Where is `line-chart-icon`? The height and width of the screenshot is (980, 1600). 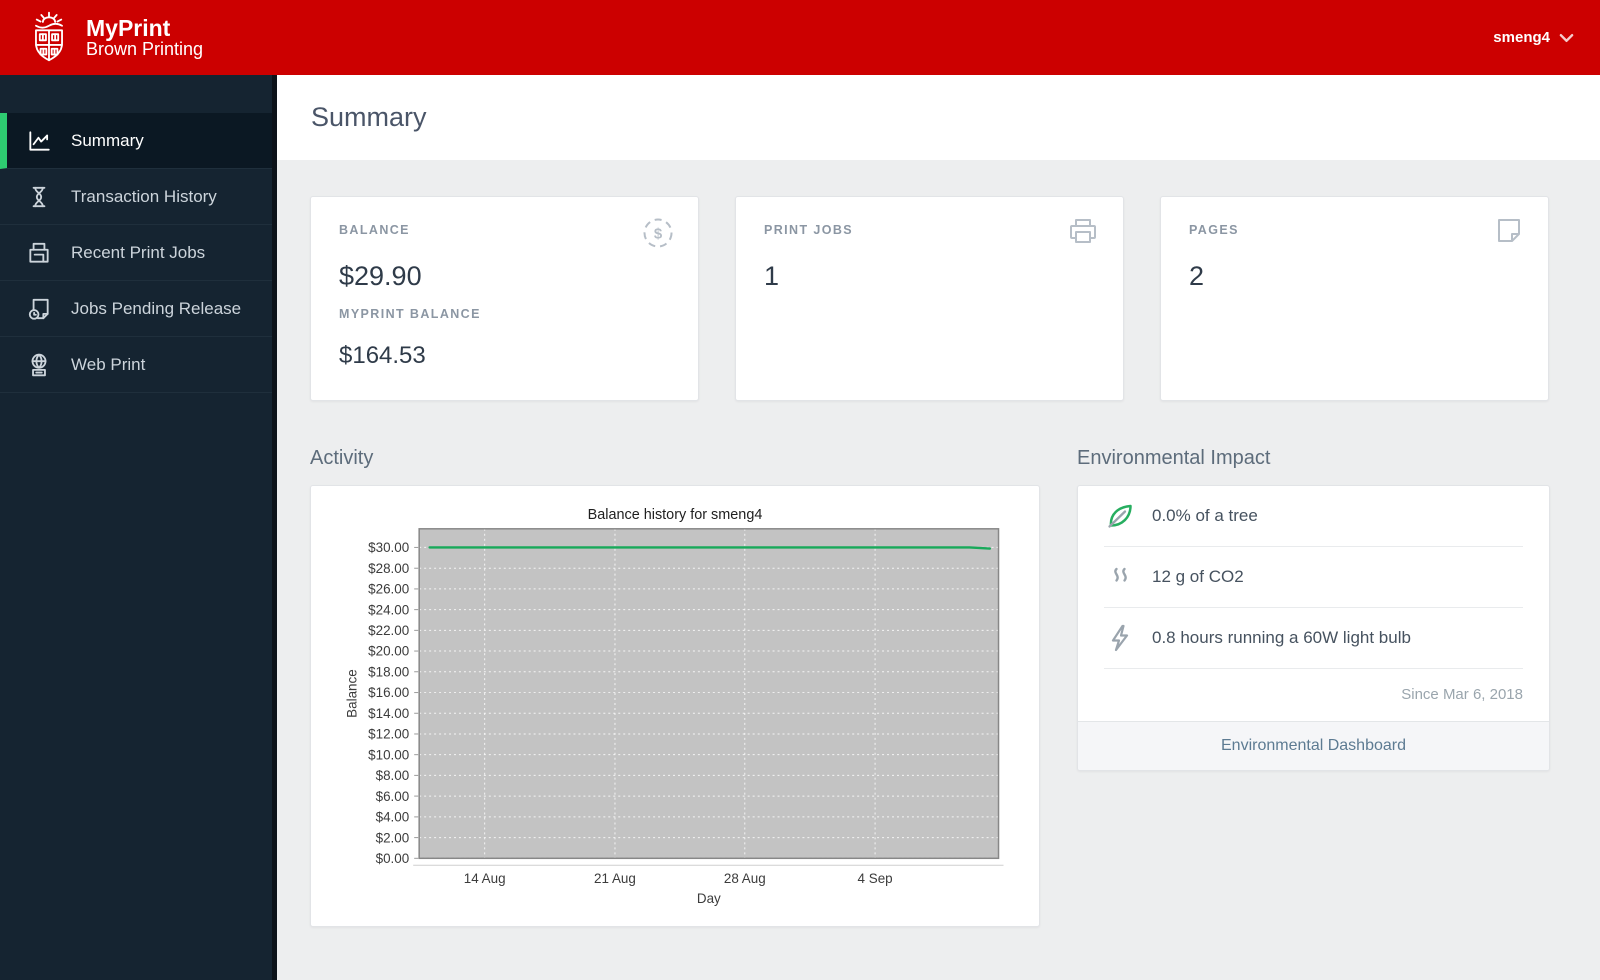
line-chart-icon is located at coordinates (40, 141).